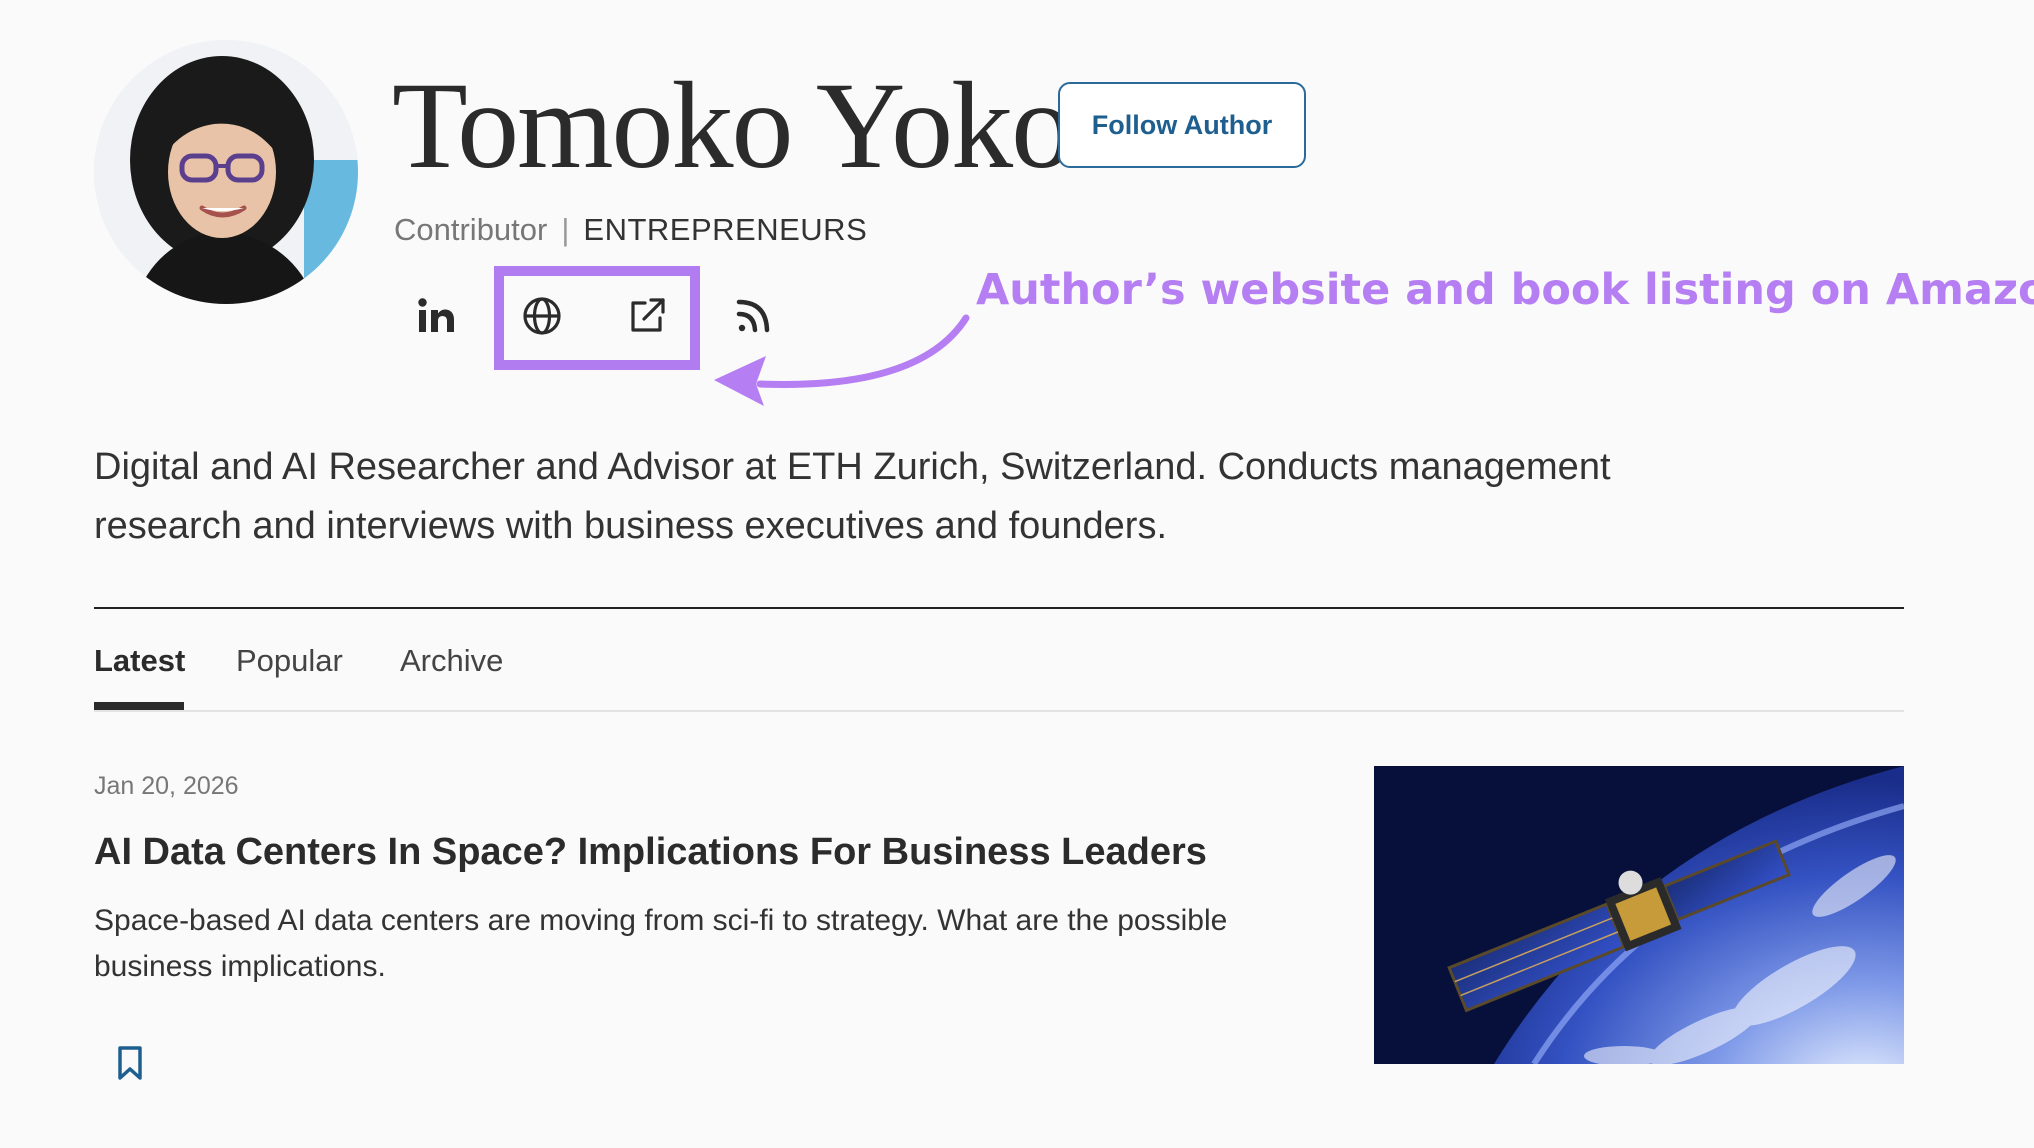  Describe the element at coordinates (999, 608) in the screenshot. I see `section-divider` at that location.